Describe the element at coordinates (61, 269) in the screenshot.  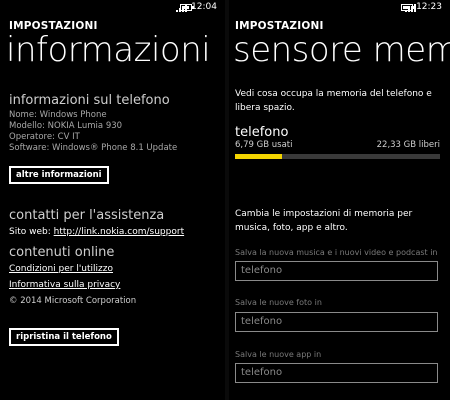
I see `terms-link: Condizioni per l'utilizzo` at that location.